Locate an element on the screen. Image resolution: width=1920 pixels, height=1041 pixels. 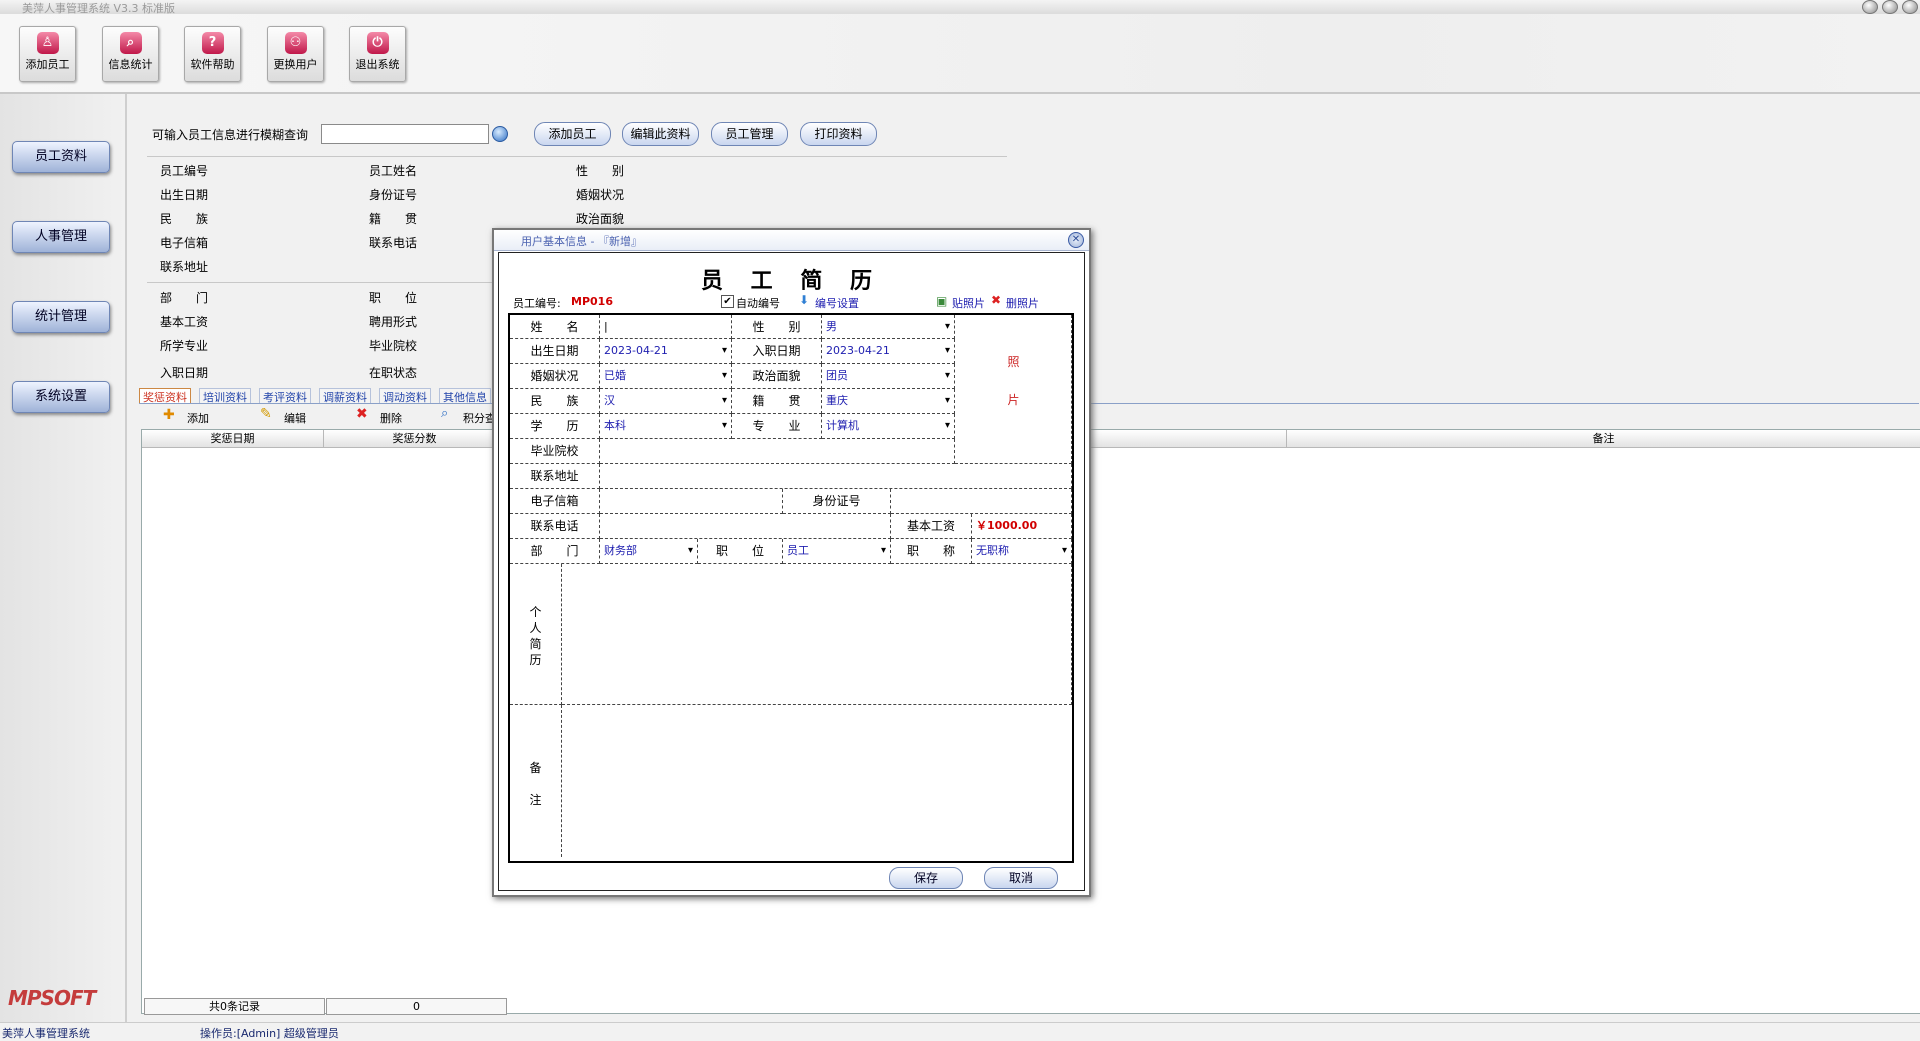
photo-label: 片 is located at coordinates (1013, 400).